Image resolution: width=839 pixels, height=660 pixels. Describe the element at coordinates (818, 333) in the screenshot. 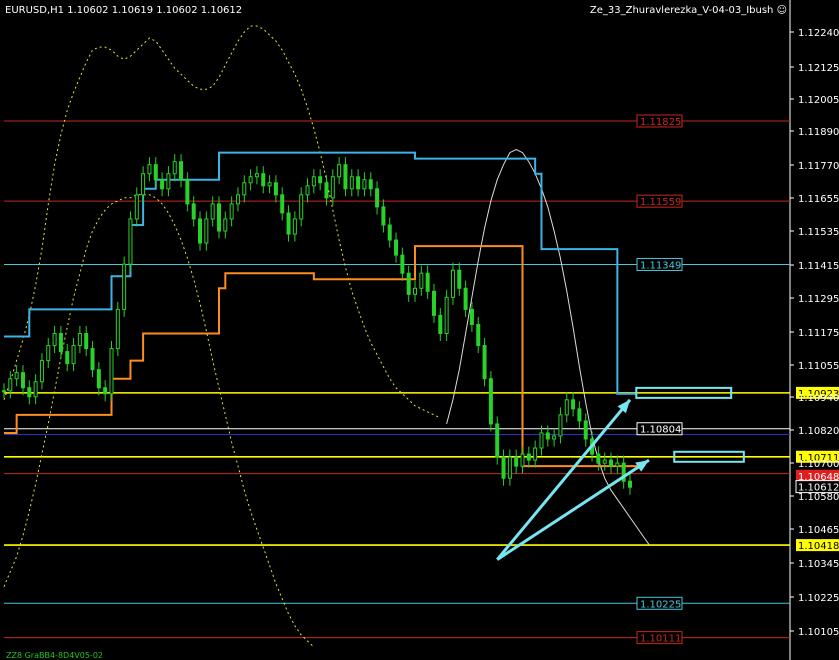

I see `price-tick-label: 1.11175` at that location.